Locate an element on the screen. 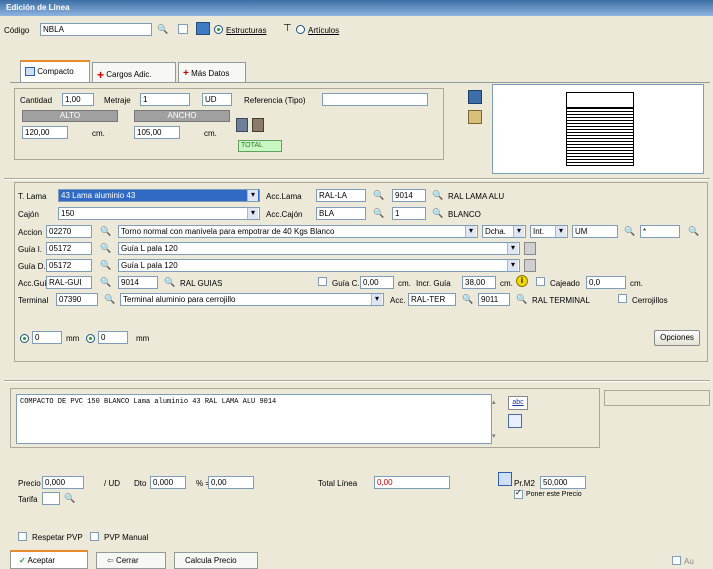 Image resolution: width=713 pixels, height=569 pixels. referencia-input is located at coordinates (375, 99).